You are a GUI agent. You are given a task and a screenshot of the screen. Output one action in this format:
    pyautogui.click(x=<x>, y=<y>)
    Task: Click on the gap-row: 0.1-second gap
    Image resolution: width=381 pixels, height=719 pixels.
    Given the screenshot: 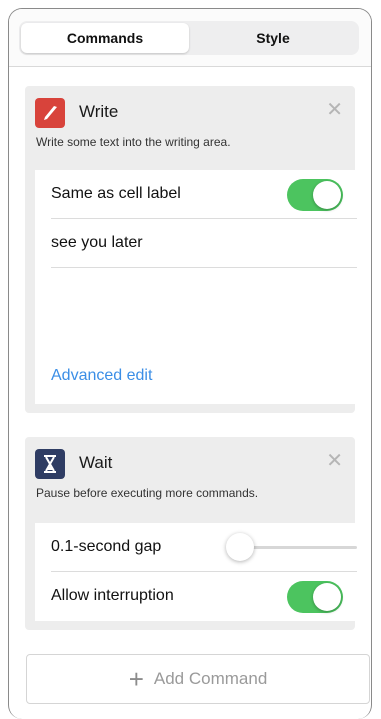 What is the action you would take?
    pyautogui.click(x=204, y=547)
    